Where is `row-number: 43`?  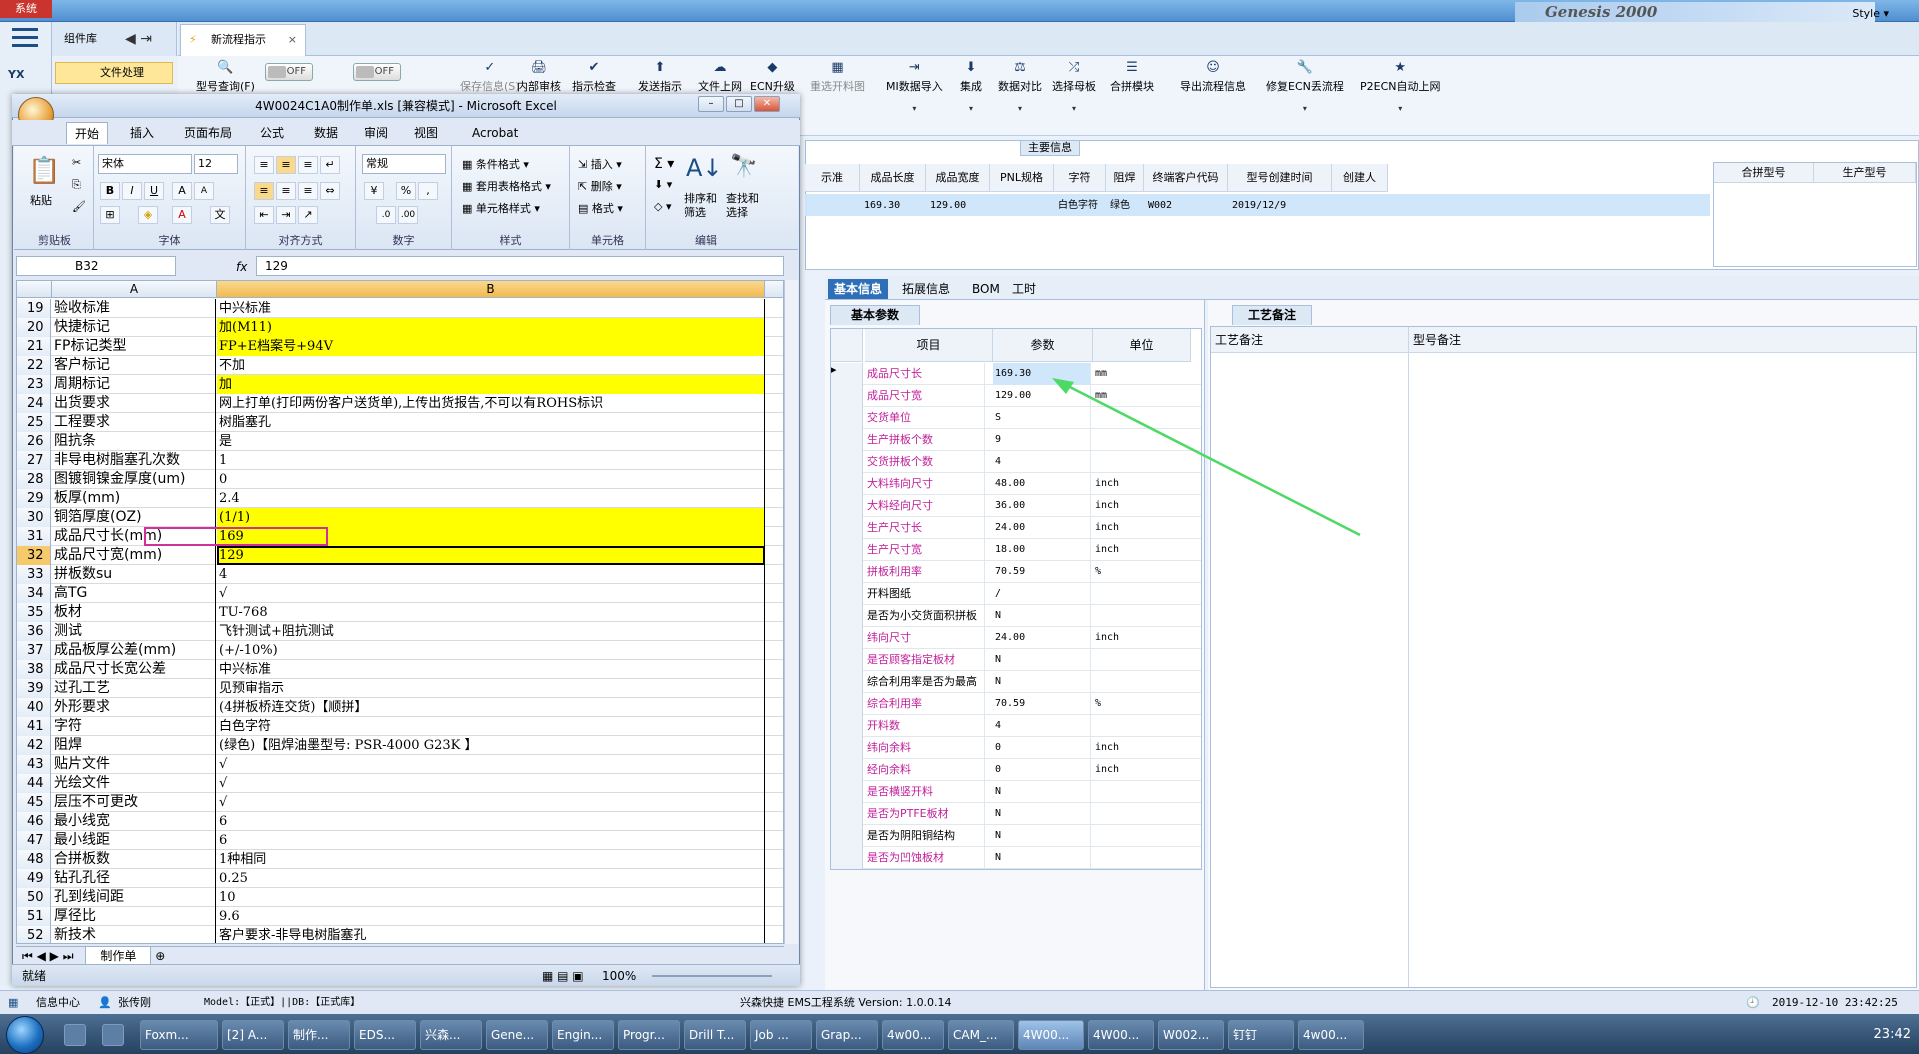
row-number: 43 is located at coordinates (34, 764).